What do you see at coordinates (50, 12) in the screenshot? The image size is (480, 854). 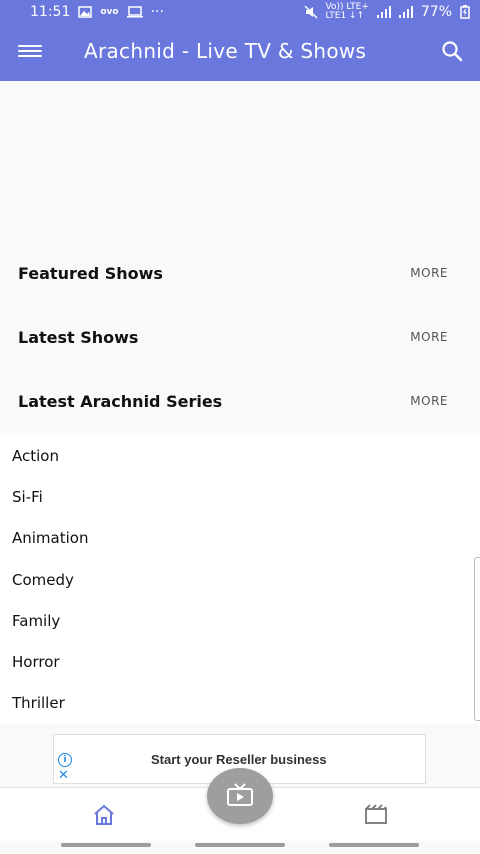 I see `status-time: 11:51` at bounding box center [50, 12].